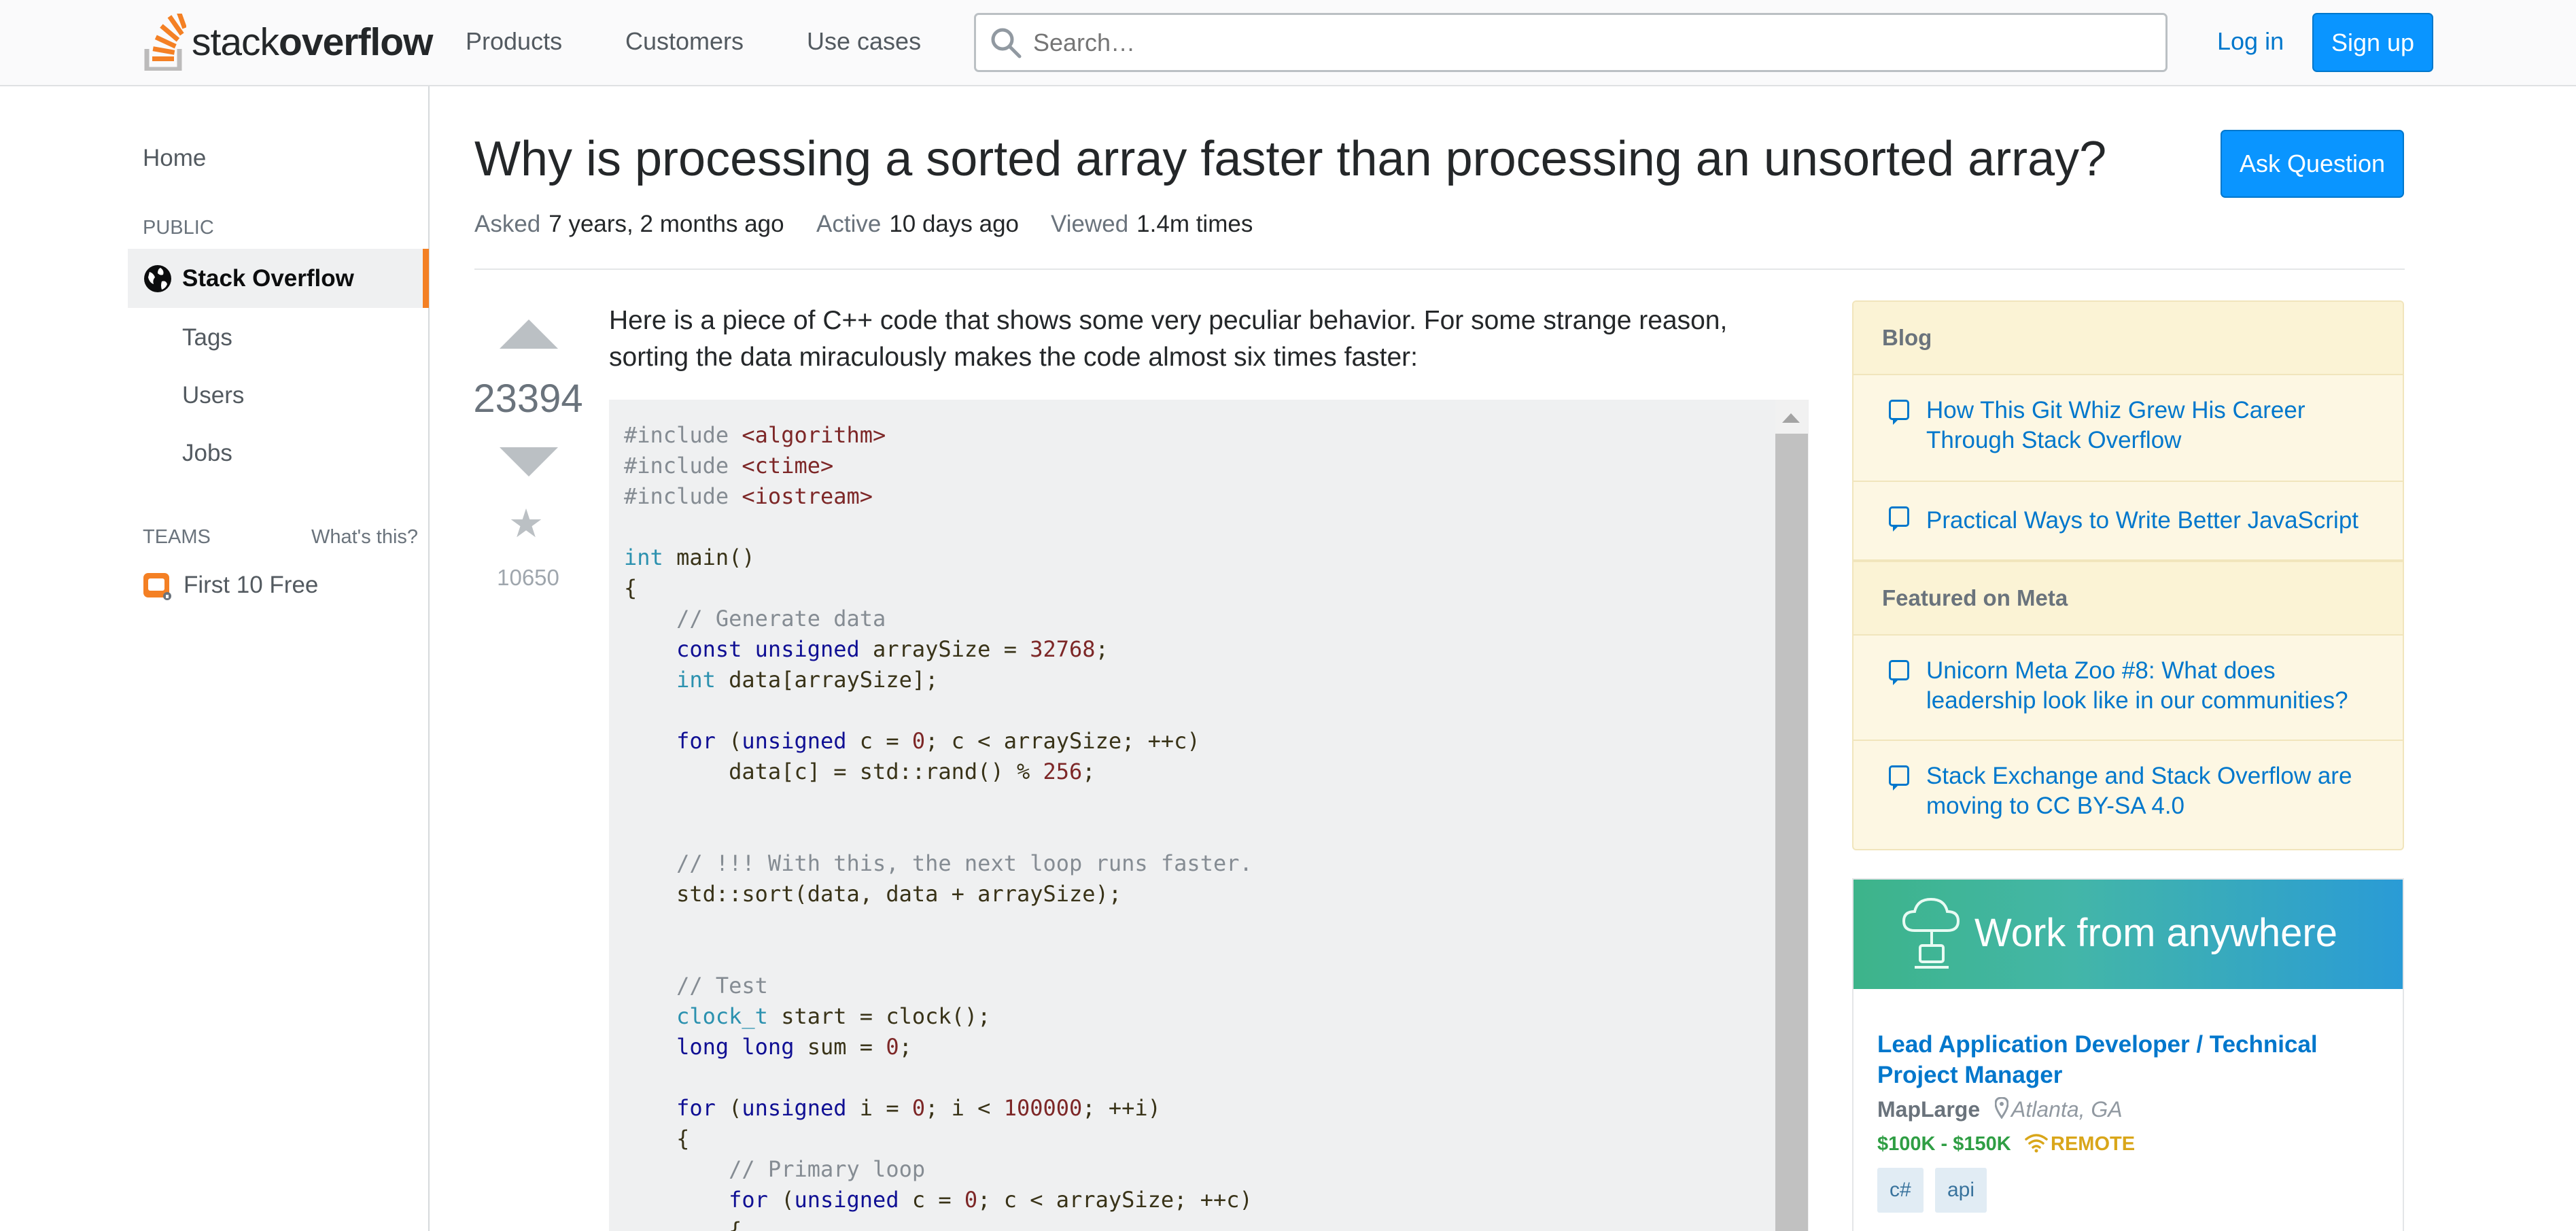  What do you see at coordinates (2372, 42) in the screenshot?
I see `signup-button: Sign up` at bounding box center [2372, 42].